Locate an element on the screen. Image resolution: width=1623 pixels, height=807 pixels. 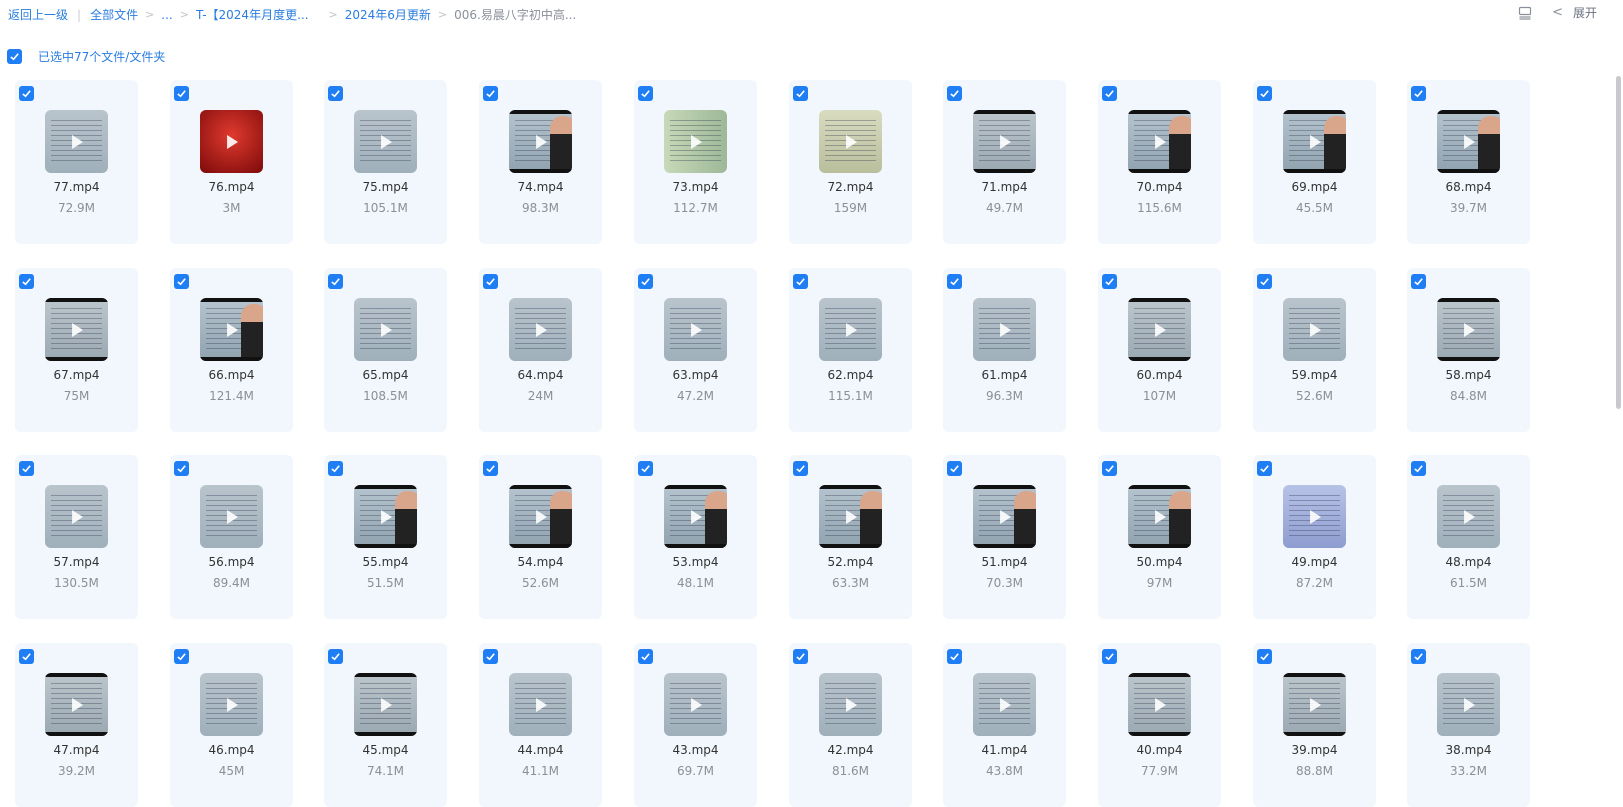
file-card: 69.mp4 45.5M is located at coordinates (1314, 162).